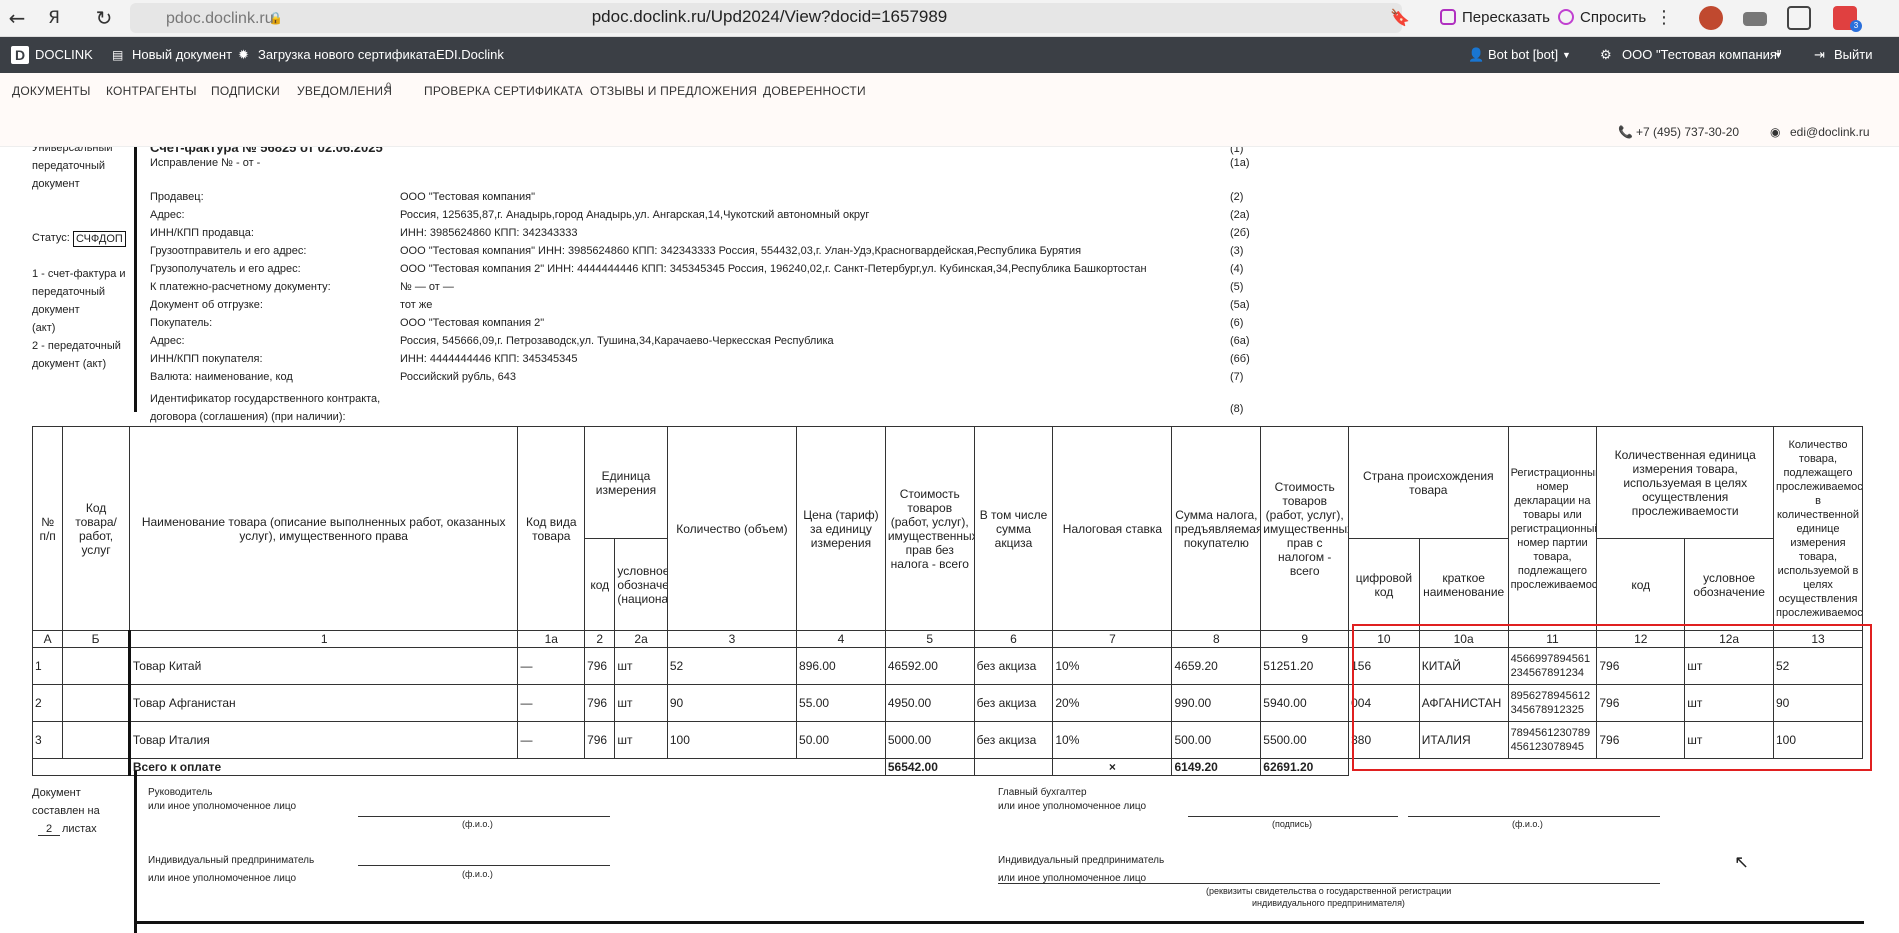 The height and width of the screenshot is (933, 1899). I want to click on menu-documents: ДОКУМЕНТЫ, so click(51, 91).